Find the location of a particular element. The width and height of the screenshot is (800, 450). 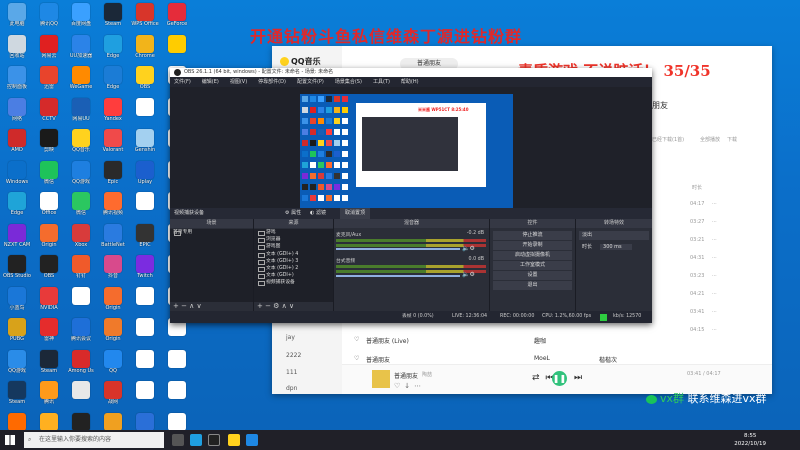

source-item: 文本 (GDI+) 3 is located at coordinates (293, 261).